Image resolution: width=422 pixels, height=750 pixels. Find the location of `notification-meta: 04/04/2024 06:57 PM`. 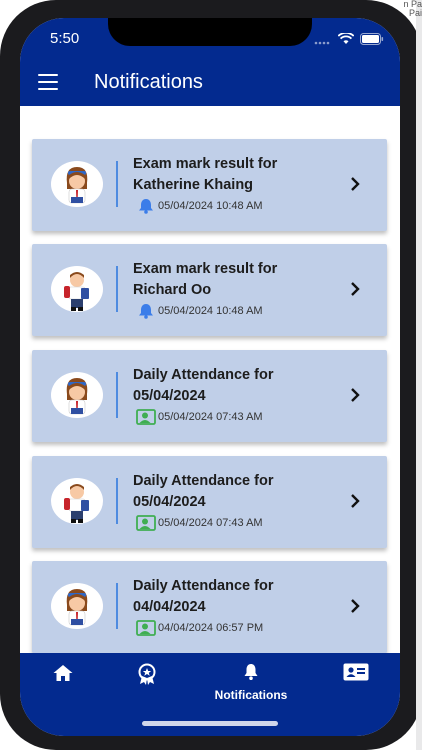

notification-meta: 04/04/2024 06:57 PM is located at coordinates (199, 628).